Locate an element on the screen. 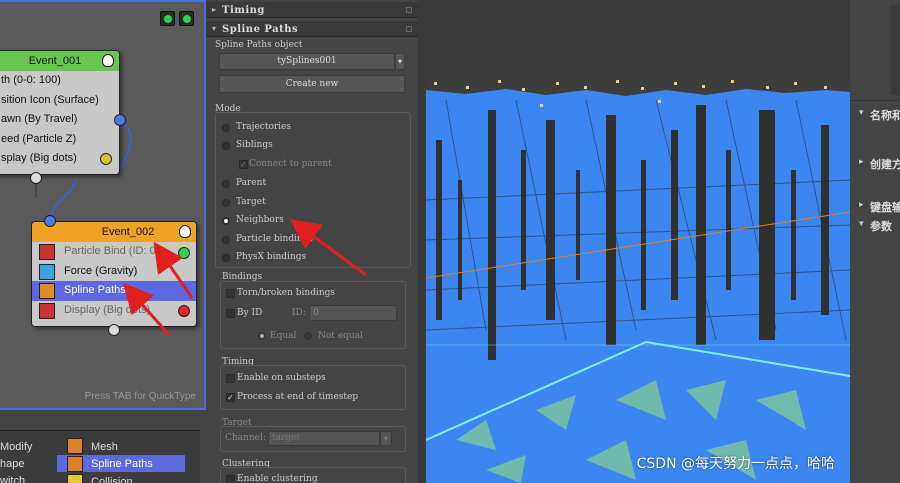  panel-scrollbar is located at coordinates (422, 241).